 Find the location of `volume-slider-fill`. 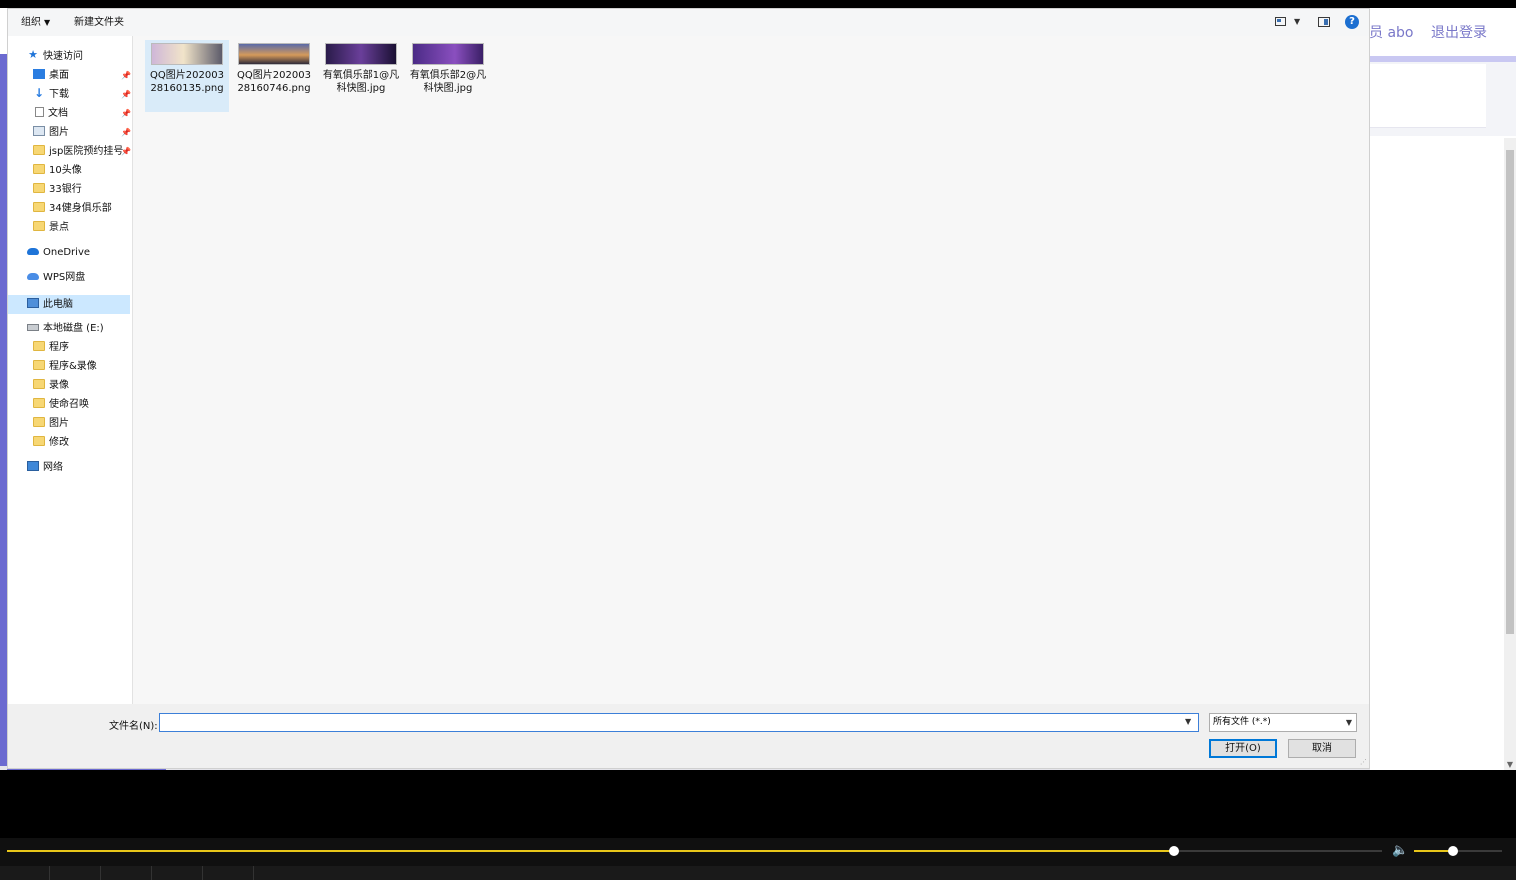

volume-slider-fill is located at coordinates (1433, 851).